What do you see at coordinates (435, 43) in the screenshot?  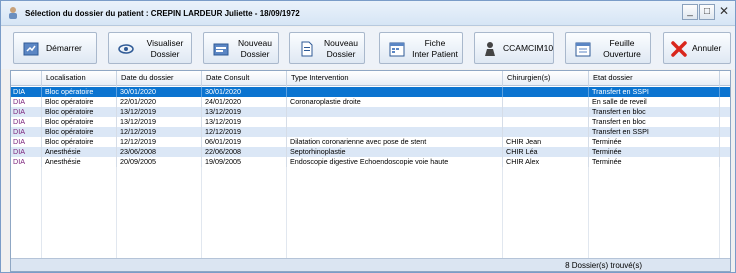 I see `patient-sheet-label-1: Fiche` at bounding box center [435, 43].